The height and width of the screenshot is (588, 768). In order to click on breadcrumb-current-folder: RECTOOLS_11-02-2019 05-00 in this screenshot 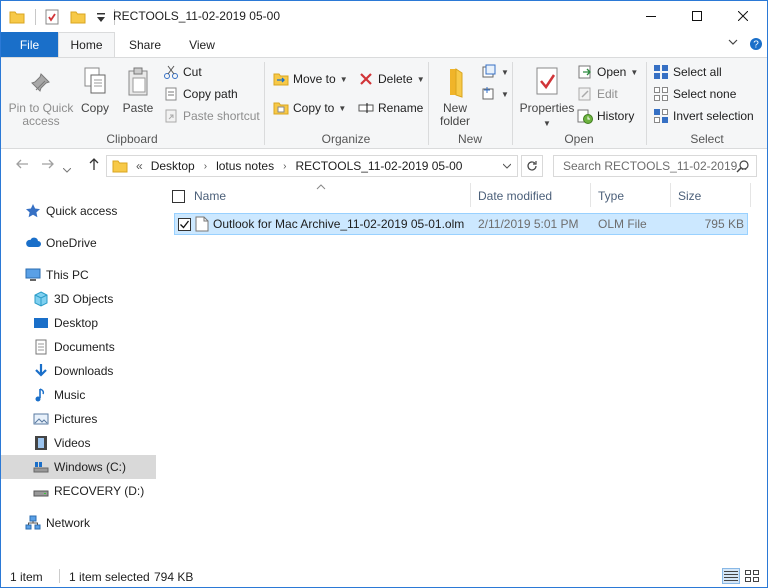, I will do `click(378, 166)`.